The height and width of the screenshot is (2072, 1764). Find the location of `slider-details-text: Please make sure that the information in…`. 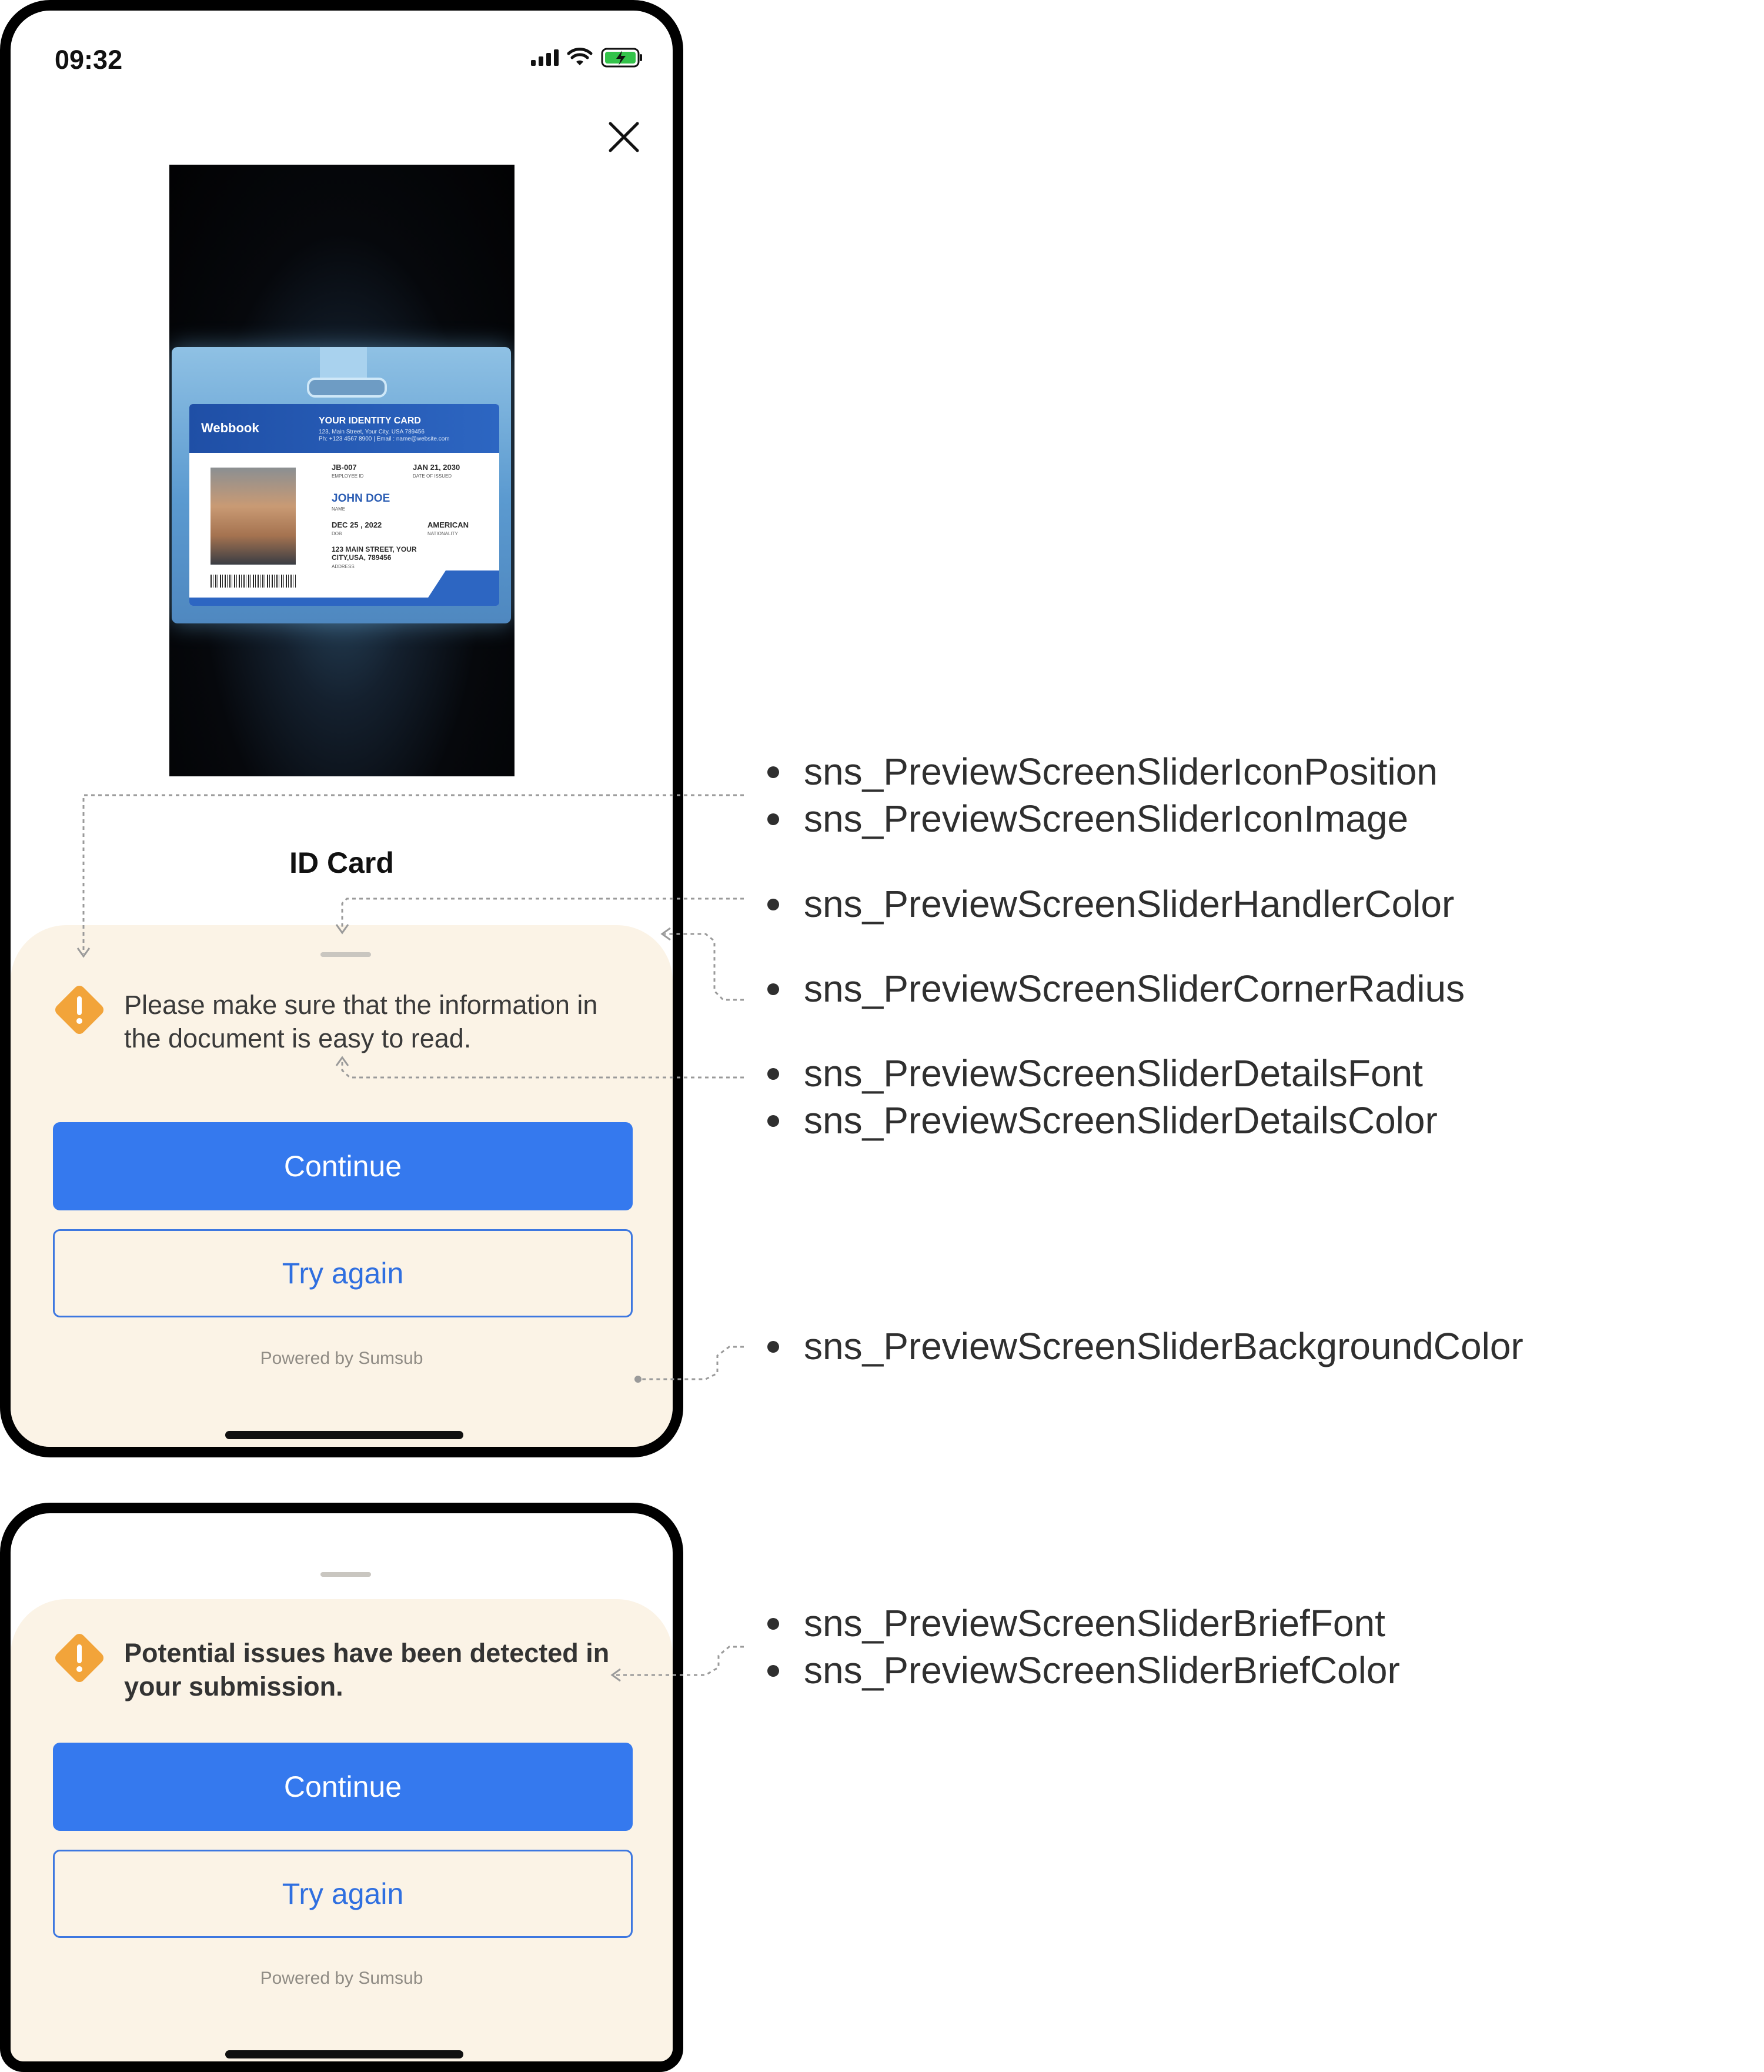

slider-details-text: Please make sure that the information in… is located at coordinates (361, 1021).